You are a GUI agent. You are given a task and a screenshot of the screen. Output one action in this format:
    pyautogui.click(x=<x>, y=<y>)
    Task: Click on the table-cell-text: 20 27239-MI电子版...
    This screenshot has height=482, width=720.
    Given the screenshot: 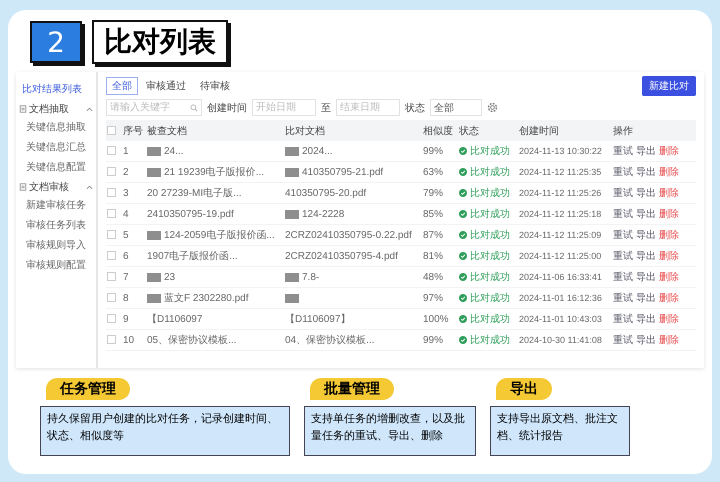 What is the action you would take?
    pyautogui.click(x=194, y=193)
    